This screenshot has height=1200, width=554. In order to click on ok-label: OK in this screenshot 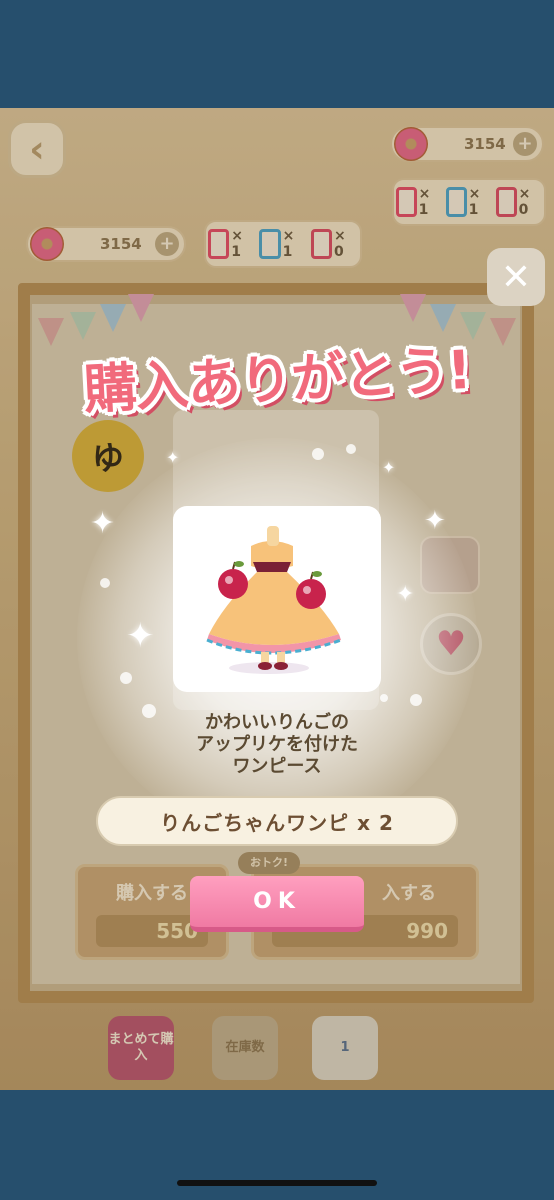, I will do `click(277, 901)`.